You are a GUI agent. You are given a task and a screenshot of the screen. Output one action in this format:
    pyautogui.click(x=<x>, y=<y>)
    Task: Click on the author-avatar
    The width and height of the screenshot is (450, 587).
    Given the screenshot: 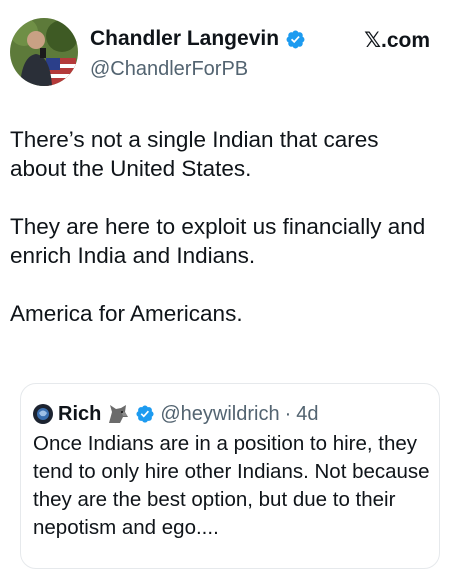 What is the action you would take?
    pyautogui.click(x=44, y=52)
    